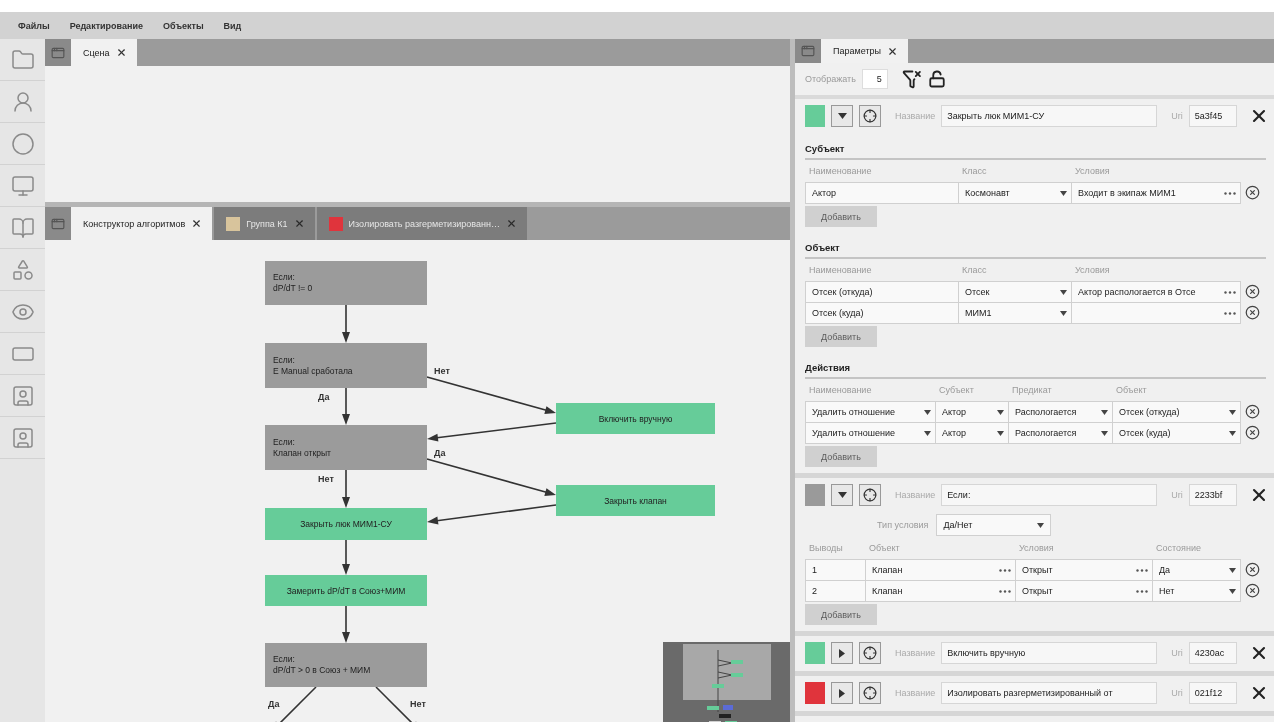 The image size is (1274, 722). What do you see at coordinates (808, 51) in the screenshot?
I see `panel-icon` at bounding box center [808, 51].